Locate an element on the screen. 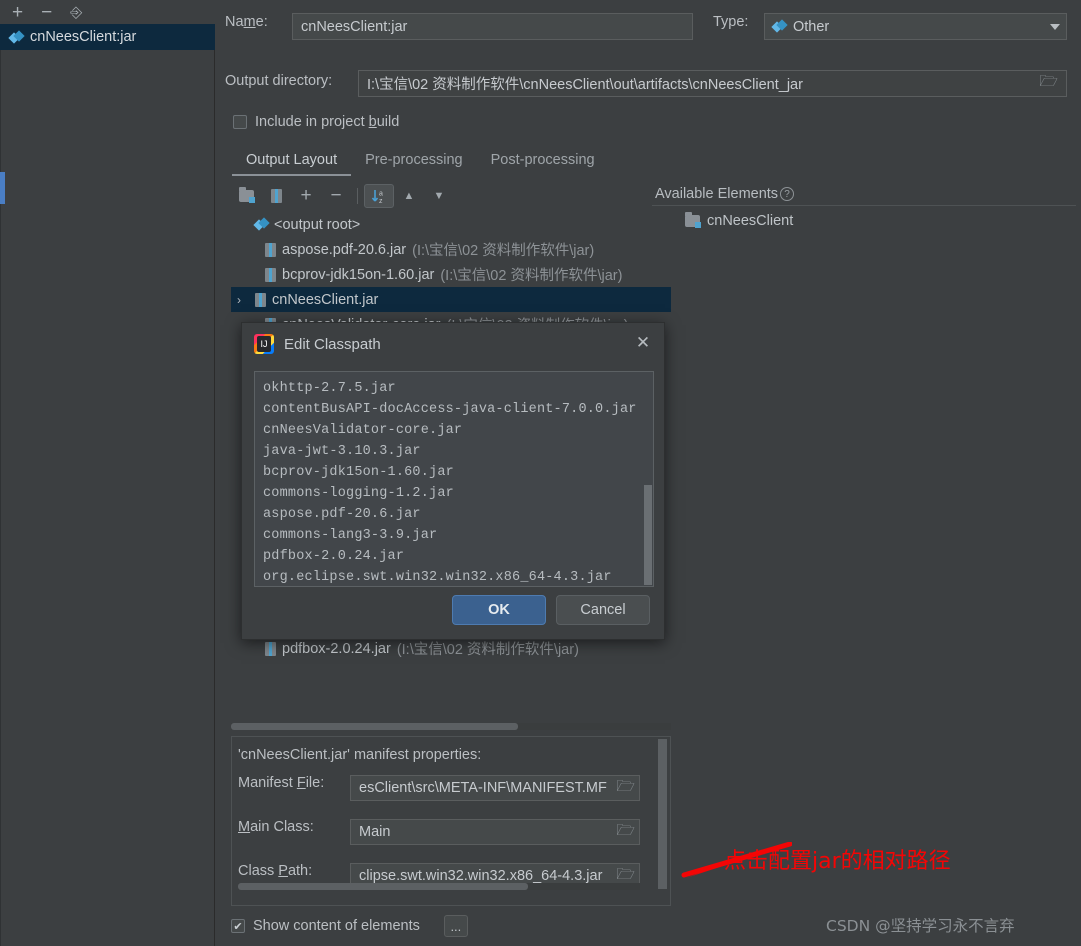 Image resolution: width=1081 pixels, height=946 pixels. move-down-button: ▼ is located at coordinates (439, 196).